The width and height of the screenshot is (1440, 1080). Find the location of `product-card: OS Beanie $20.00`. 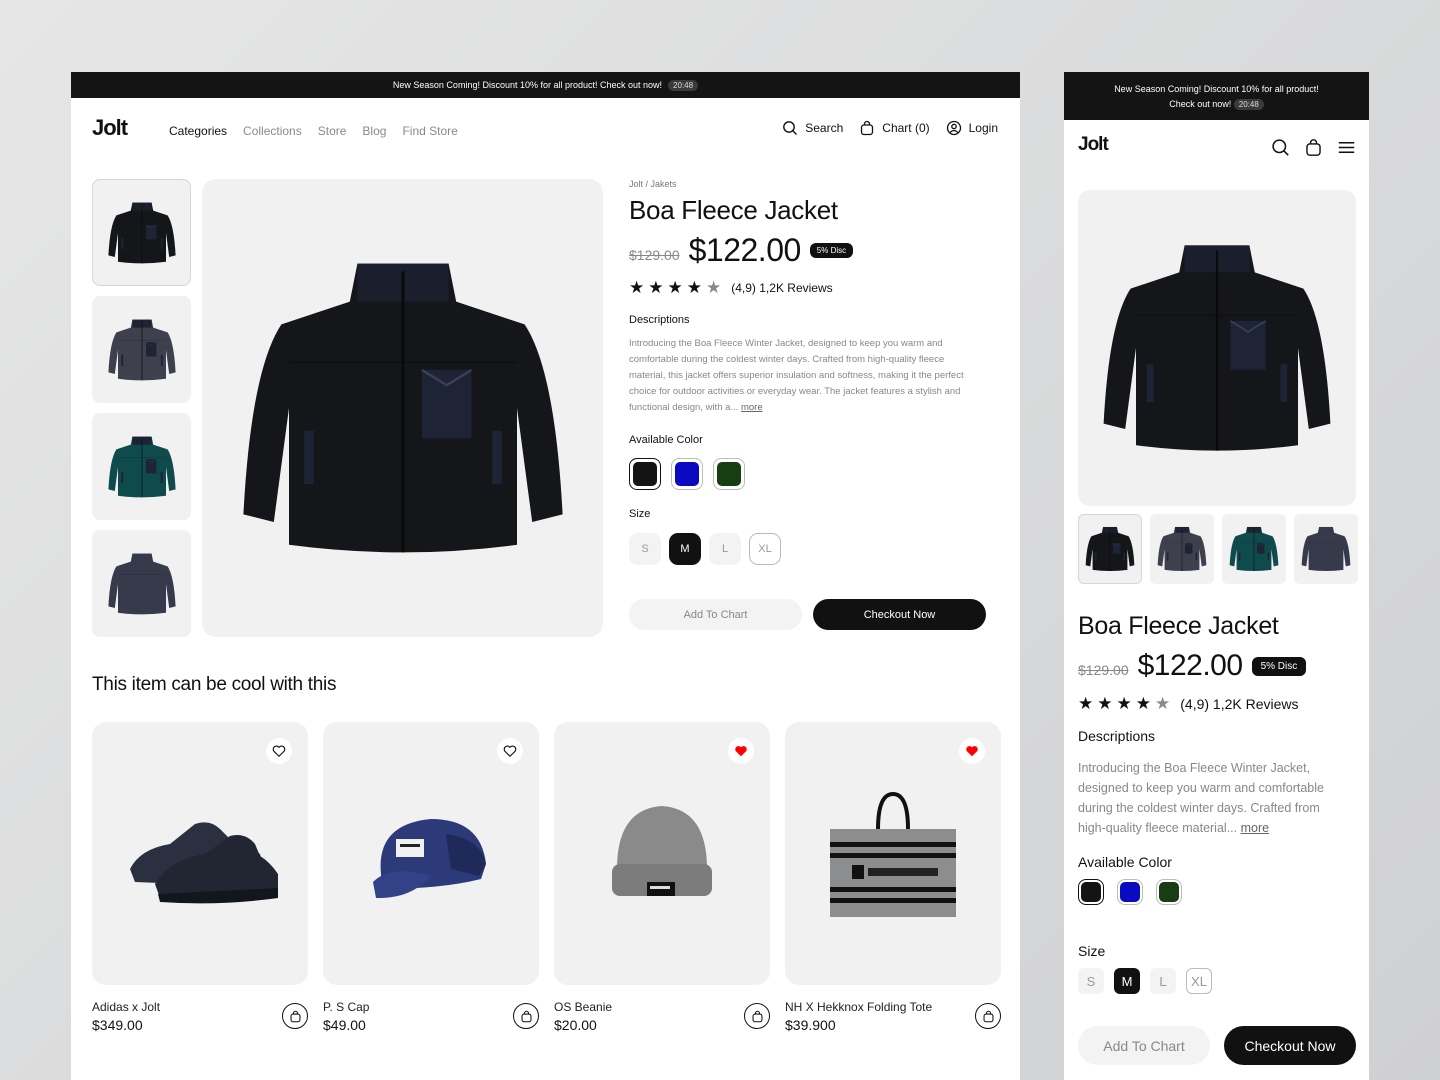

product-card: OS Beanie $20.00 is located at coordinates (662, 877).